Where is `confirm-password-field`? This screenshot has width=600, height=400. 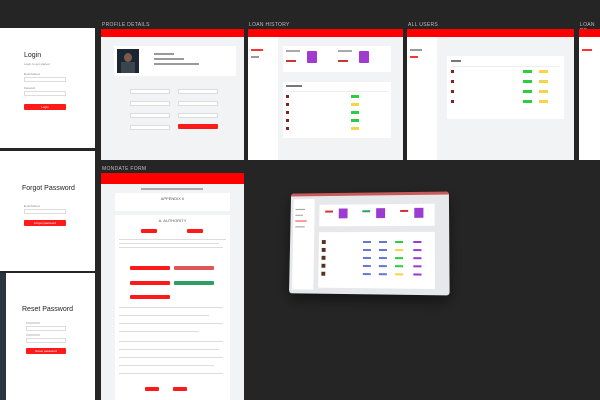
confirm-password-field is located at coordinates (46, 340).